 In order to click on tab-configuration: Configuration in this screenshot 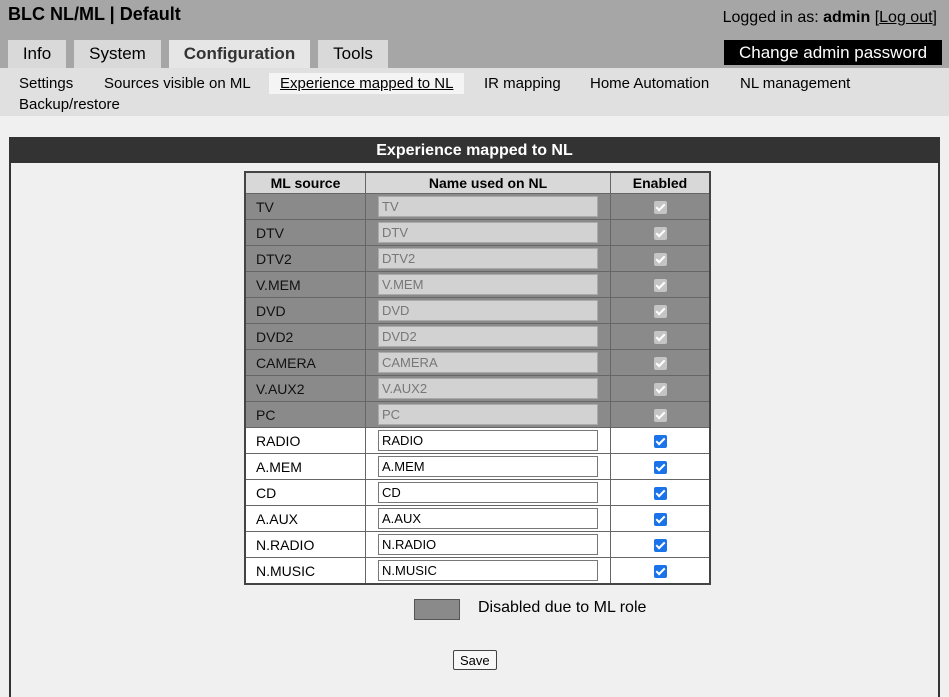, I will do `click(239, 54)`.